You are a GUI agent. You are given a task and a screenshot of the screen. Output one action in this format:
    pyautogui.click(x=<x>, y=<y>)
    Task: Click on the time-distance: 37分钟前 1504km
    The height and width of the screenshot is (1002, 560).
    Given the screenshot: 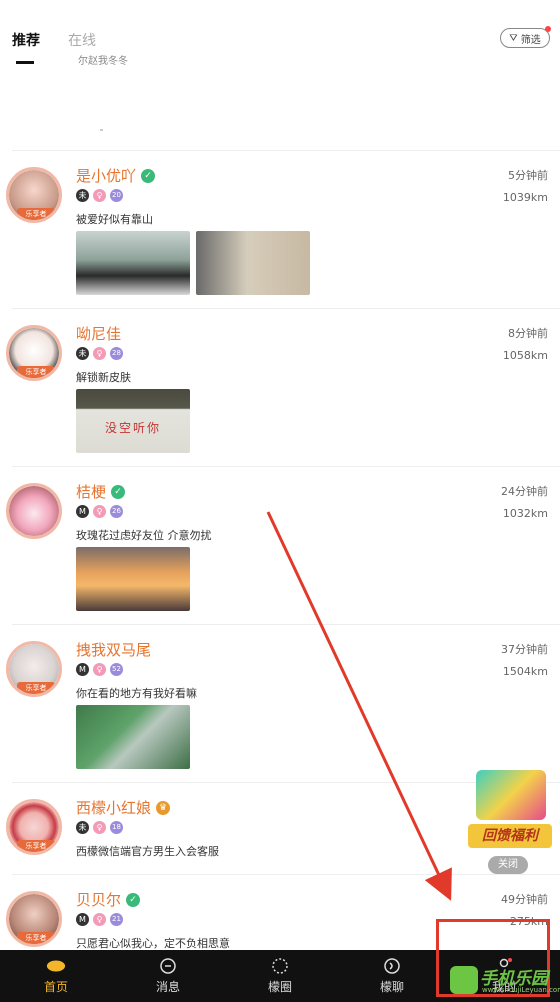 What is the action you would take?
    pyautogui.click(x=524, y=661)
    